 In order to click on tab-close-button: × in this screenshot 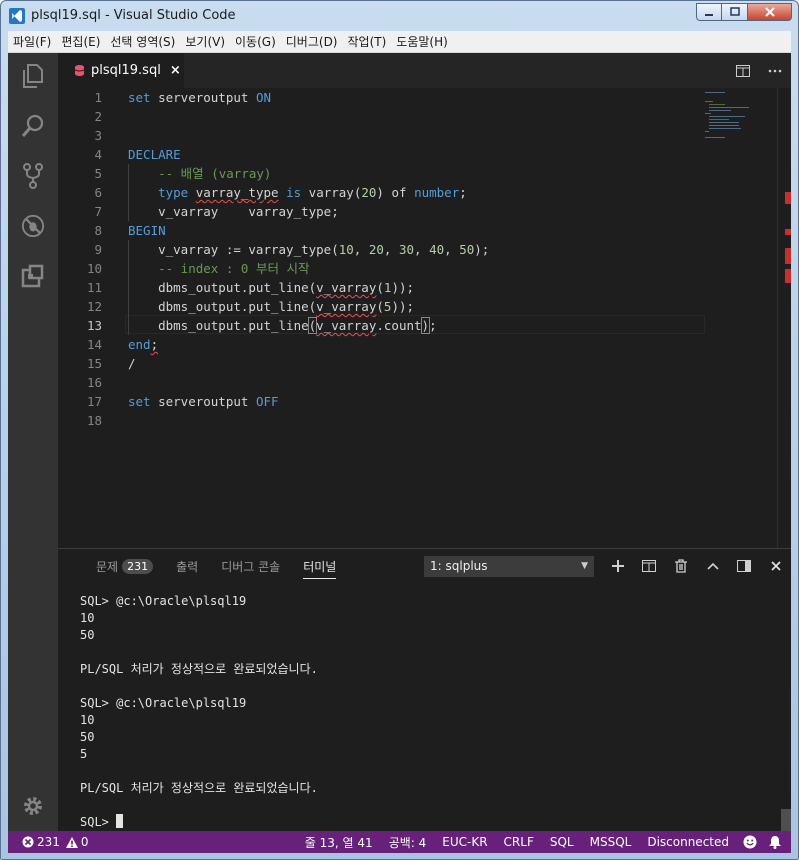, I will do `click(175, 70)`.